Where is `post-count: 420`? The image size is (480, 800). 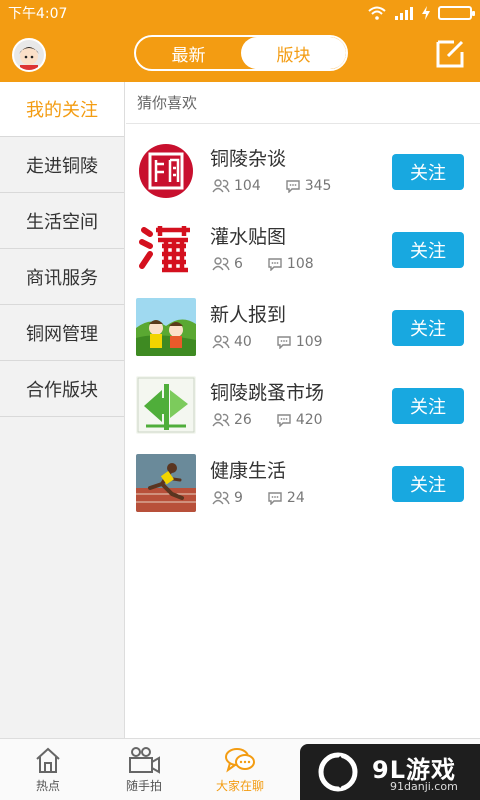
post-count: 420 is located at coordinates (309, 420).